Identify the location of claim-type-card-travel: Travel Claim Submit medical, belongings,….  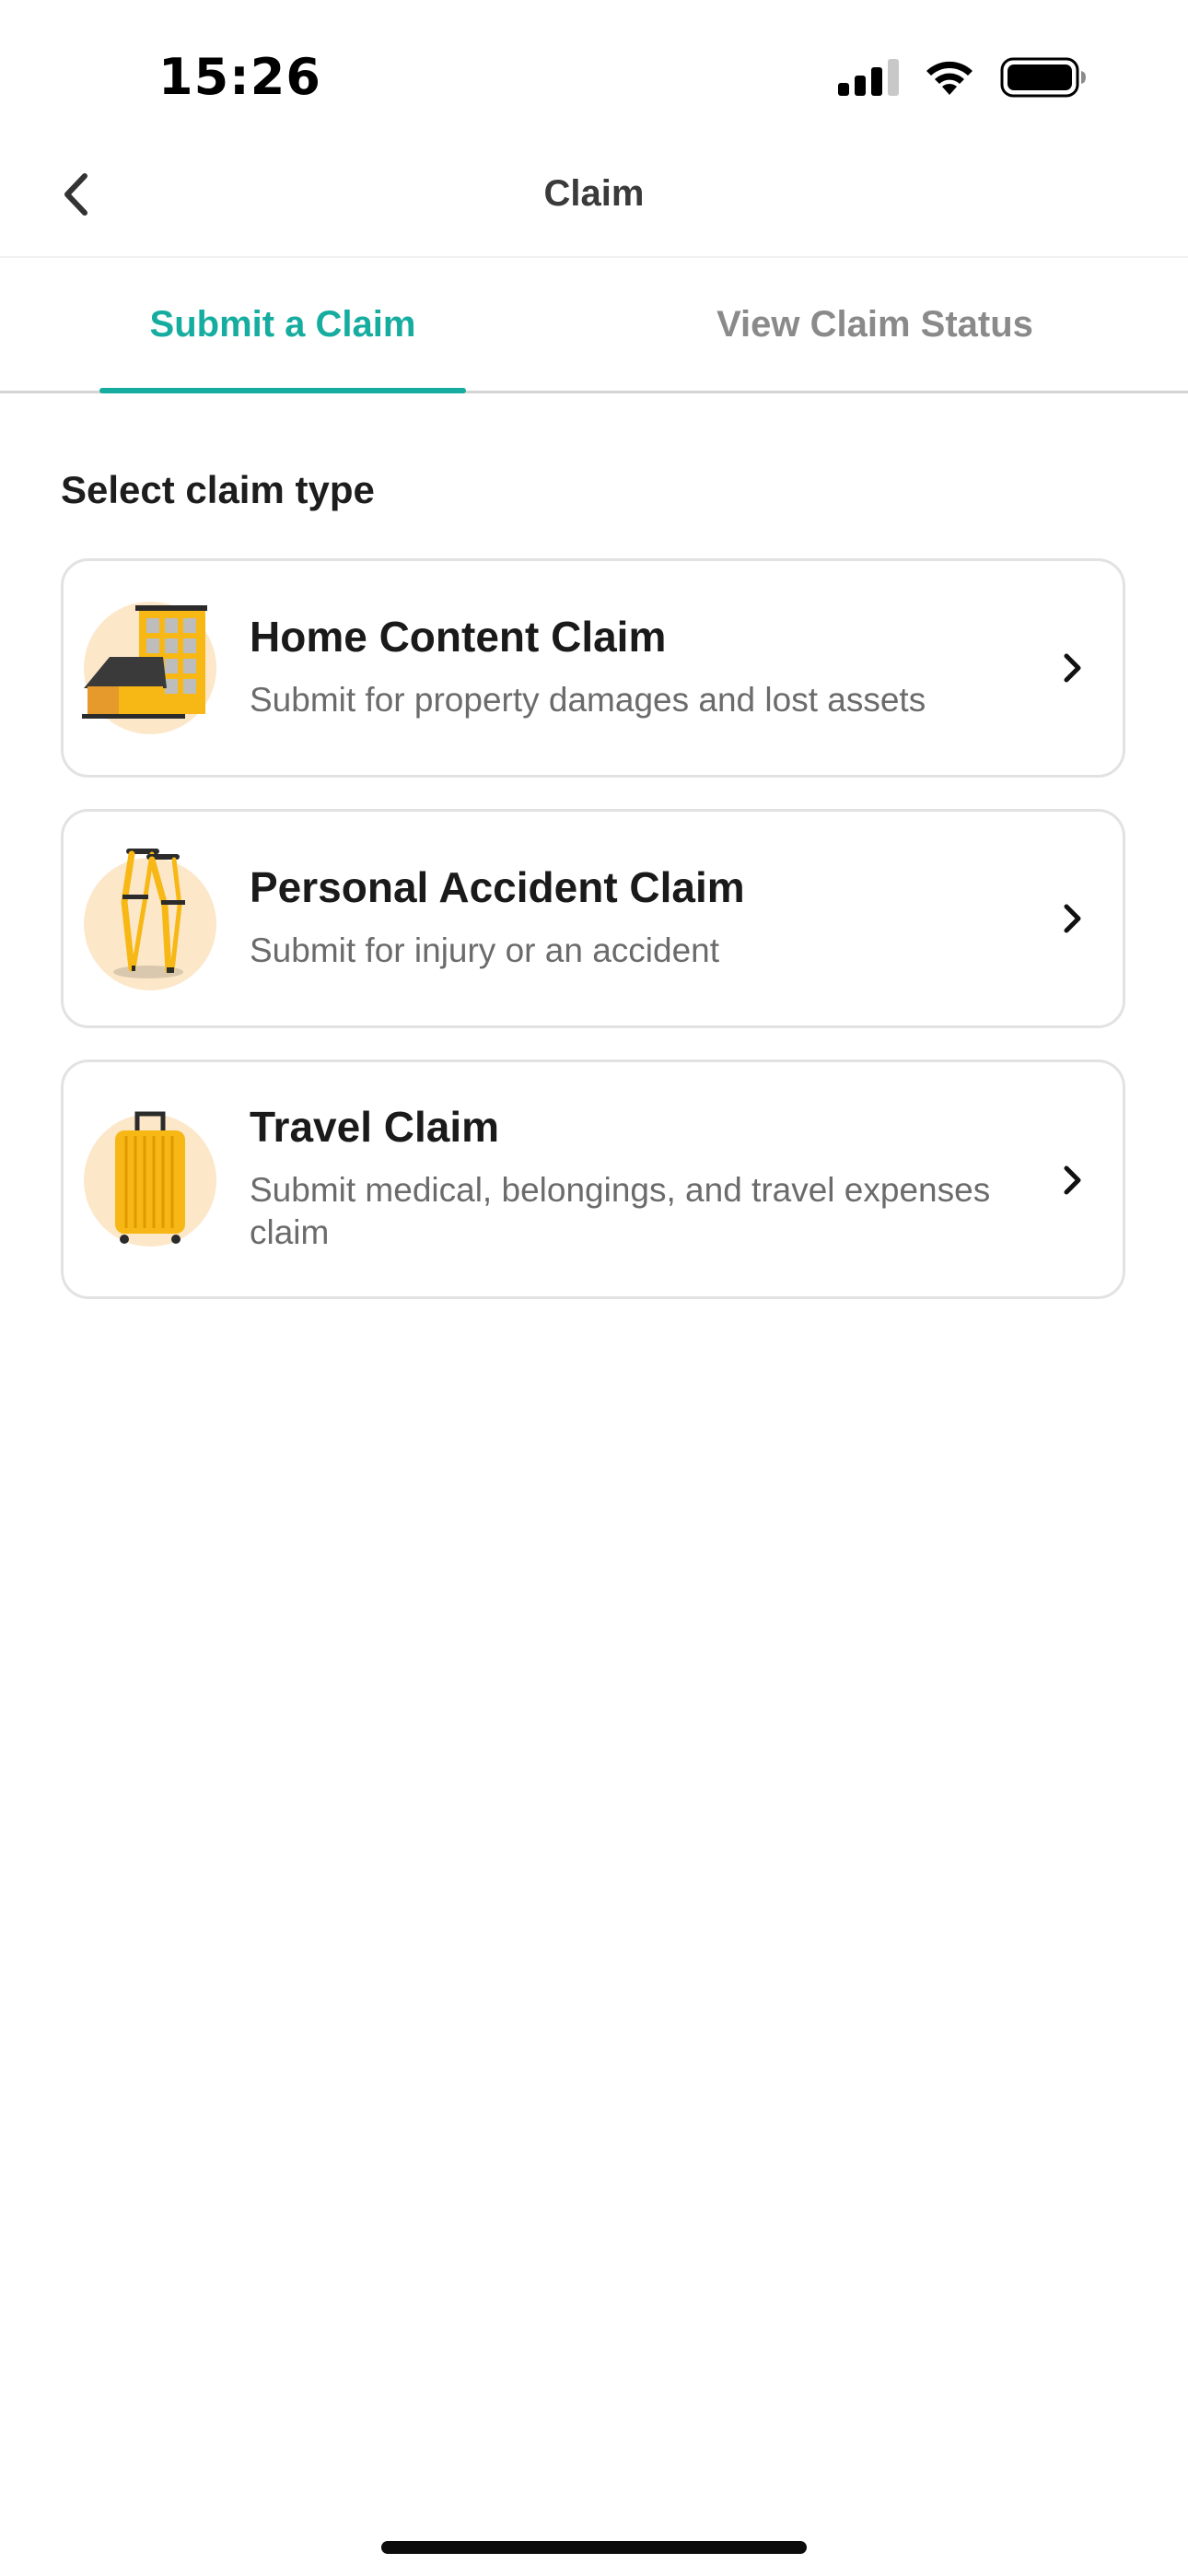
(593, 1179).